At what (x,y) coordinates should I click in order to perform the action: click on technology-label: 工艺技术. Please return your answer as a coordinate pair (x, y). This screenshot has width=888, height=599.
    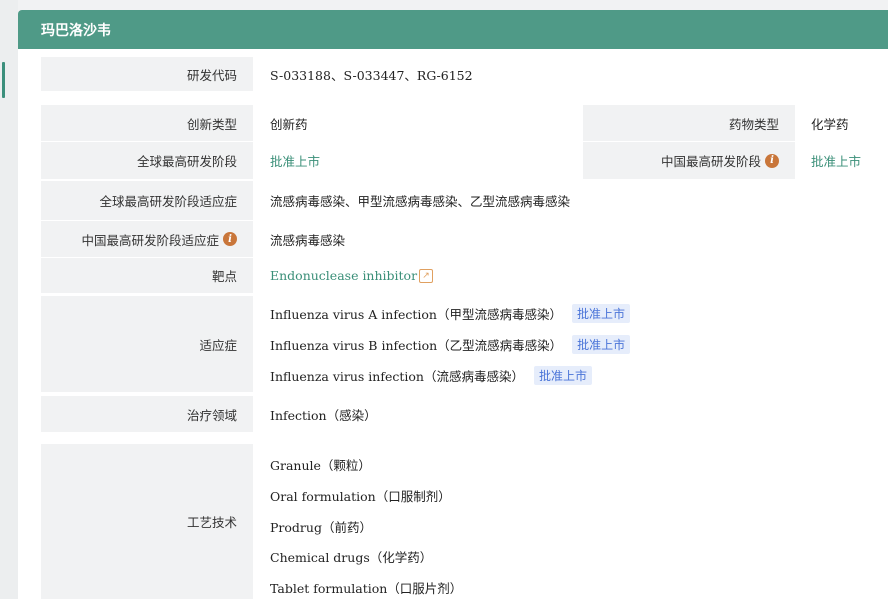
    Looking at the image, I should click on (147, 521).